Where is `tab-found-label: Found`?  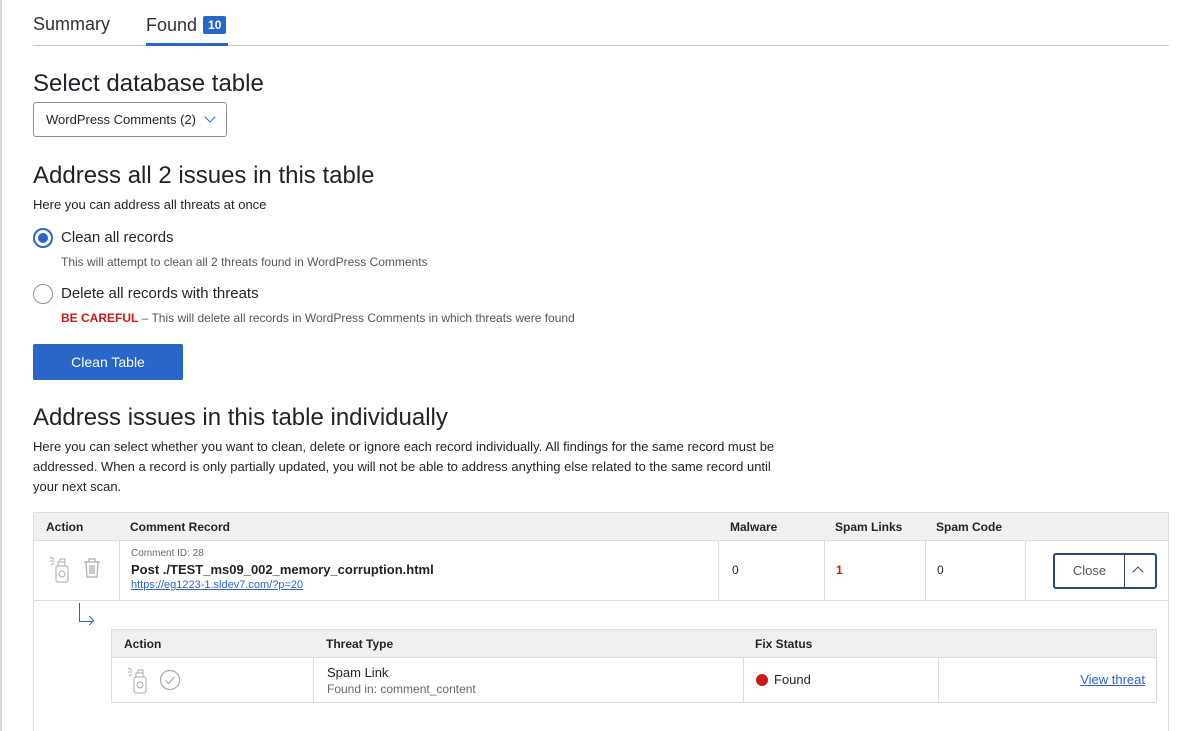
tab-found-label: Found is located at coordinates (172, 24).